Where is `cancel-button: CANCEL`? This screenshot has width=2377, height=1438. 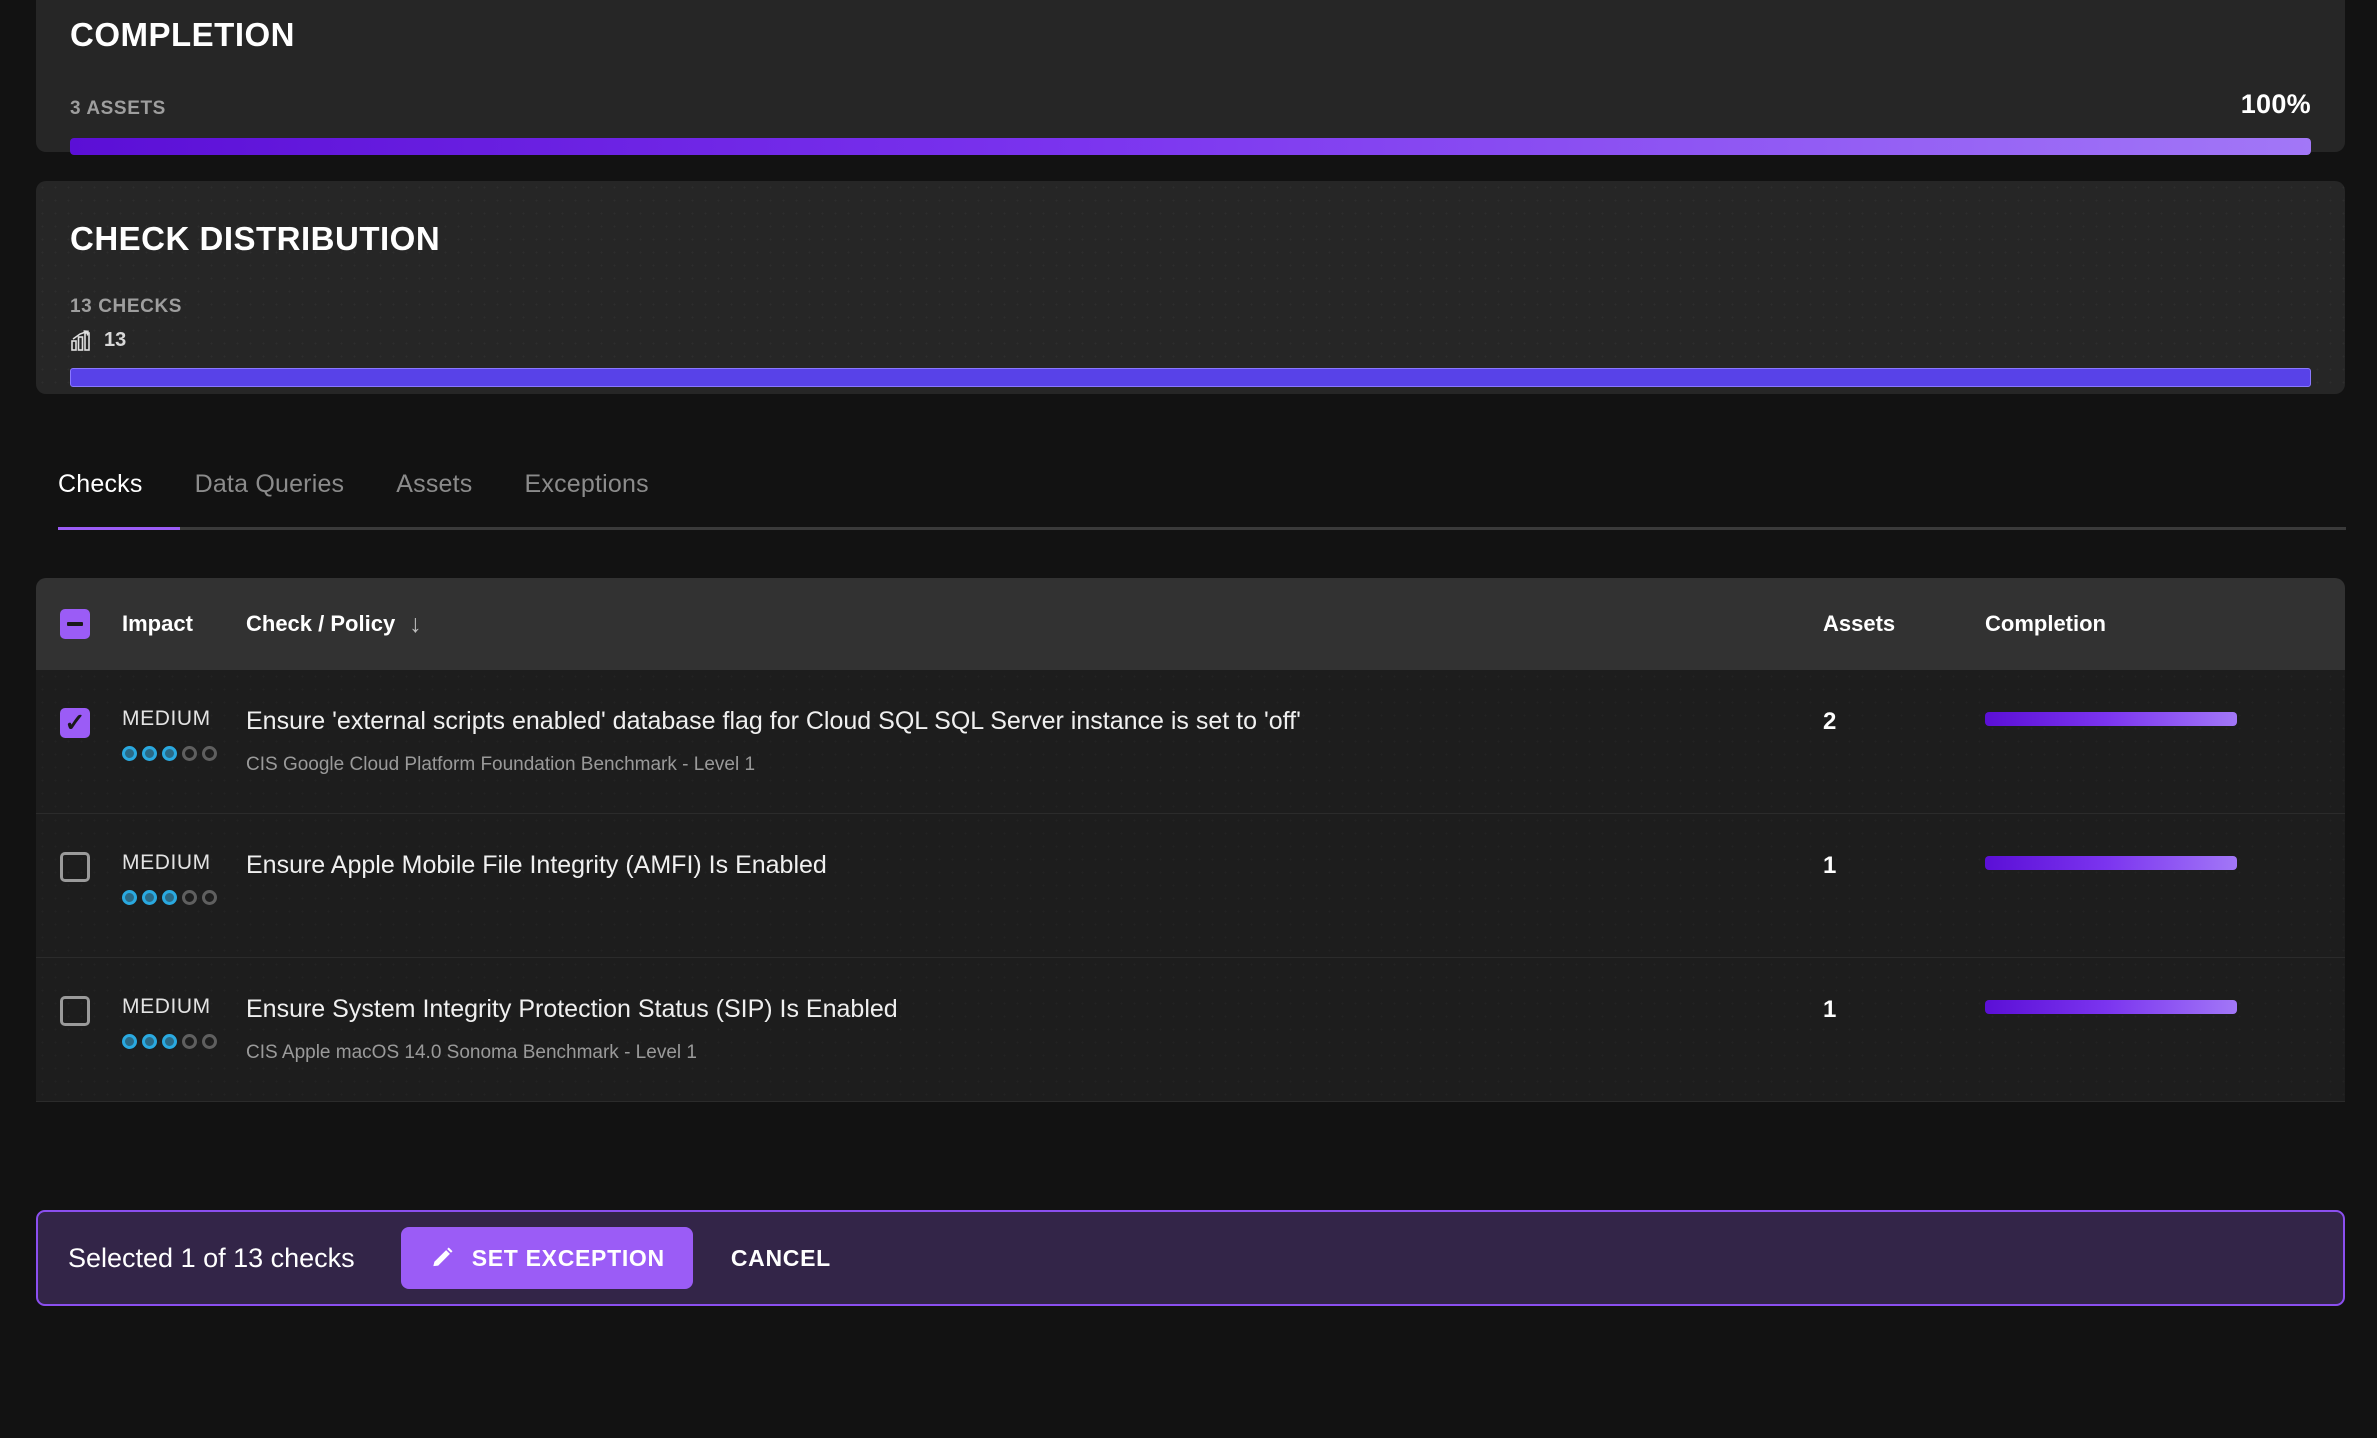 cancel-button: CANCEL is located at coordinates (781, 1258).